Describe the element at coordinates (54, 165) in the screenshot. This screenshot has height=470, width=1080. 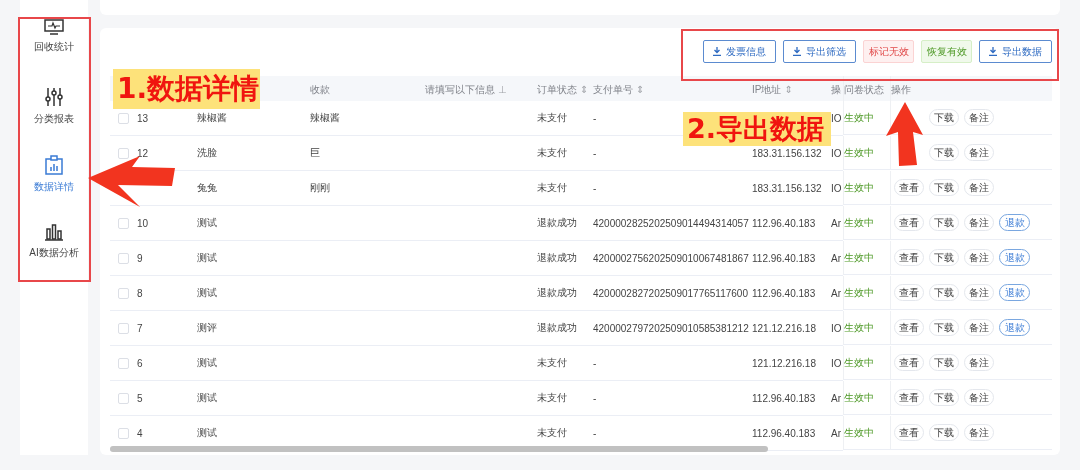
I see `clipboard-chart-icon` at that location.